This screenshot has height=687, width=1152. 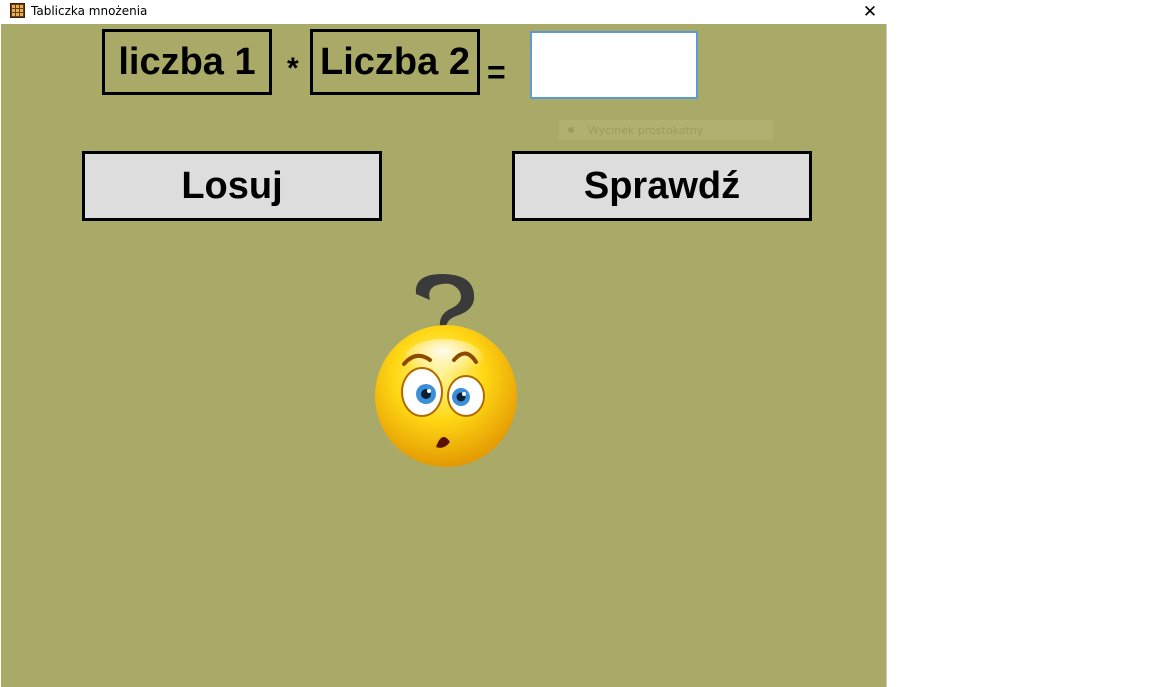 What do you see at coordinates (443, 12) in the screenshot?
I see `title-bar: Tabliczka mnożenia ✕` at bounding box center [443, 12].